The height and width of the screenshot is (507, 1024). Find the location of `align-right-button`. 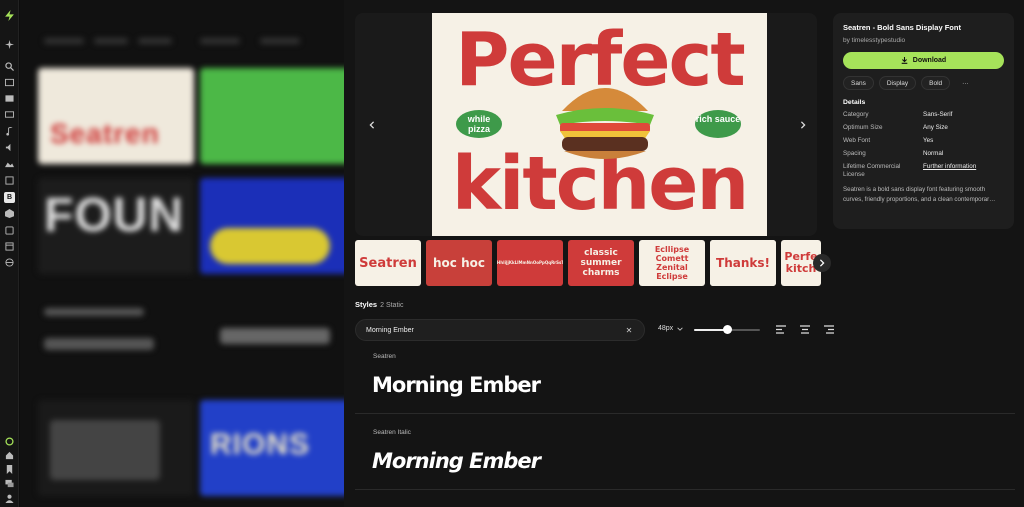

align-right-button is located at coordinates (828, 329).